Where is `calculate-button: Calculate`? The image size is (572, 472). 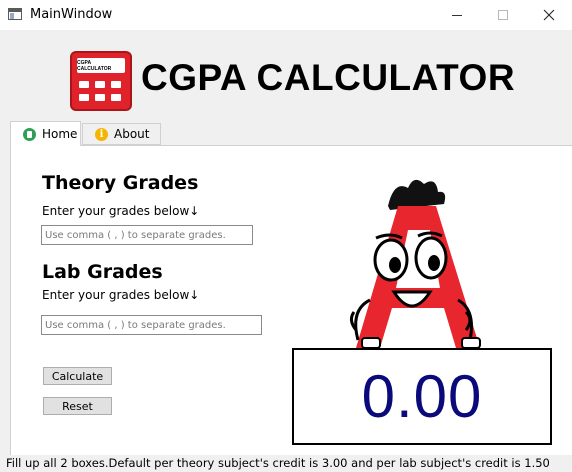
calculate-button: Calculate is located at coordinates (77, 376).